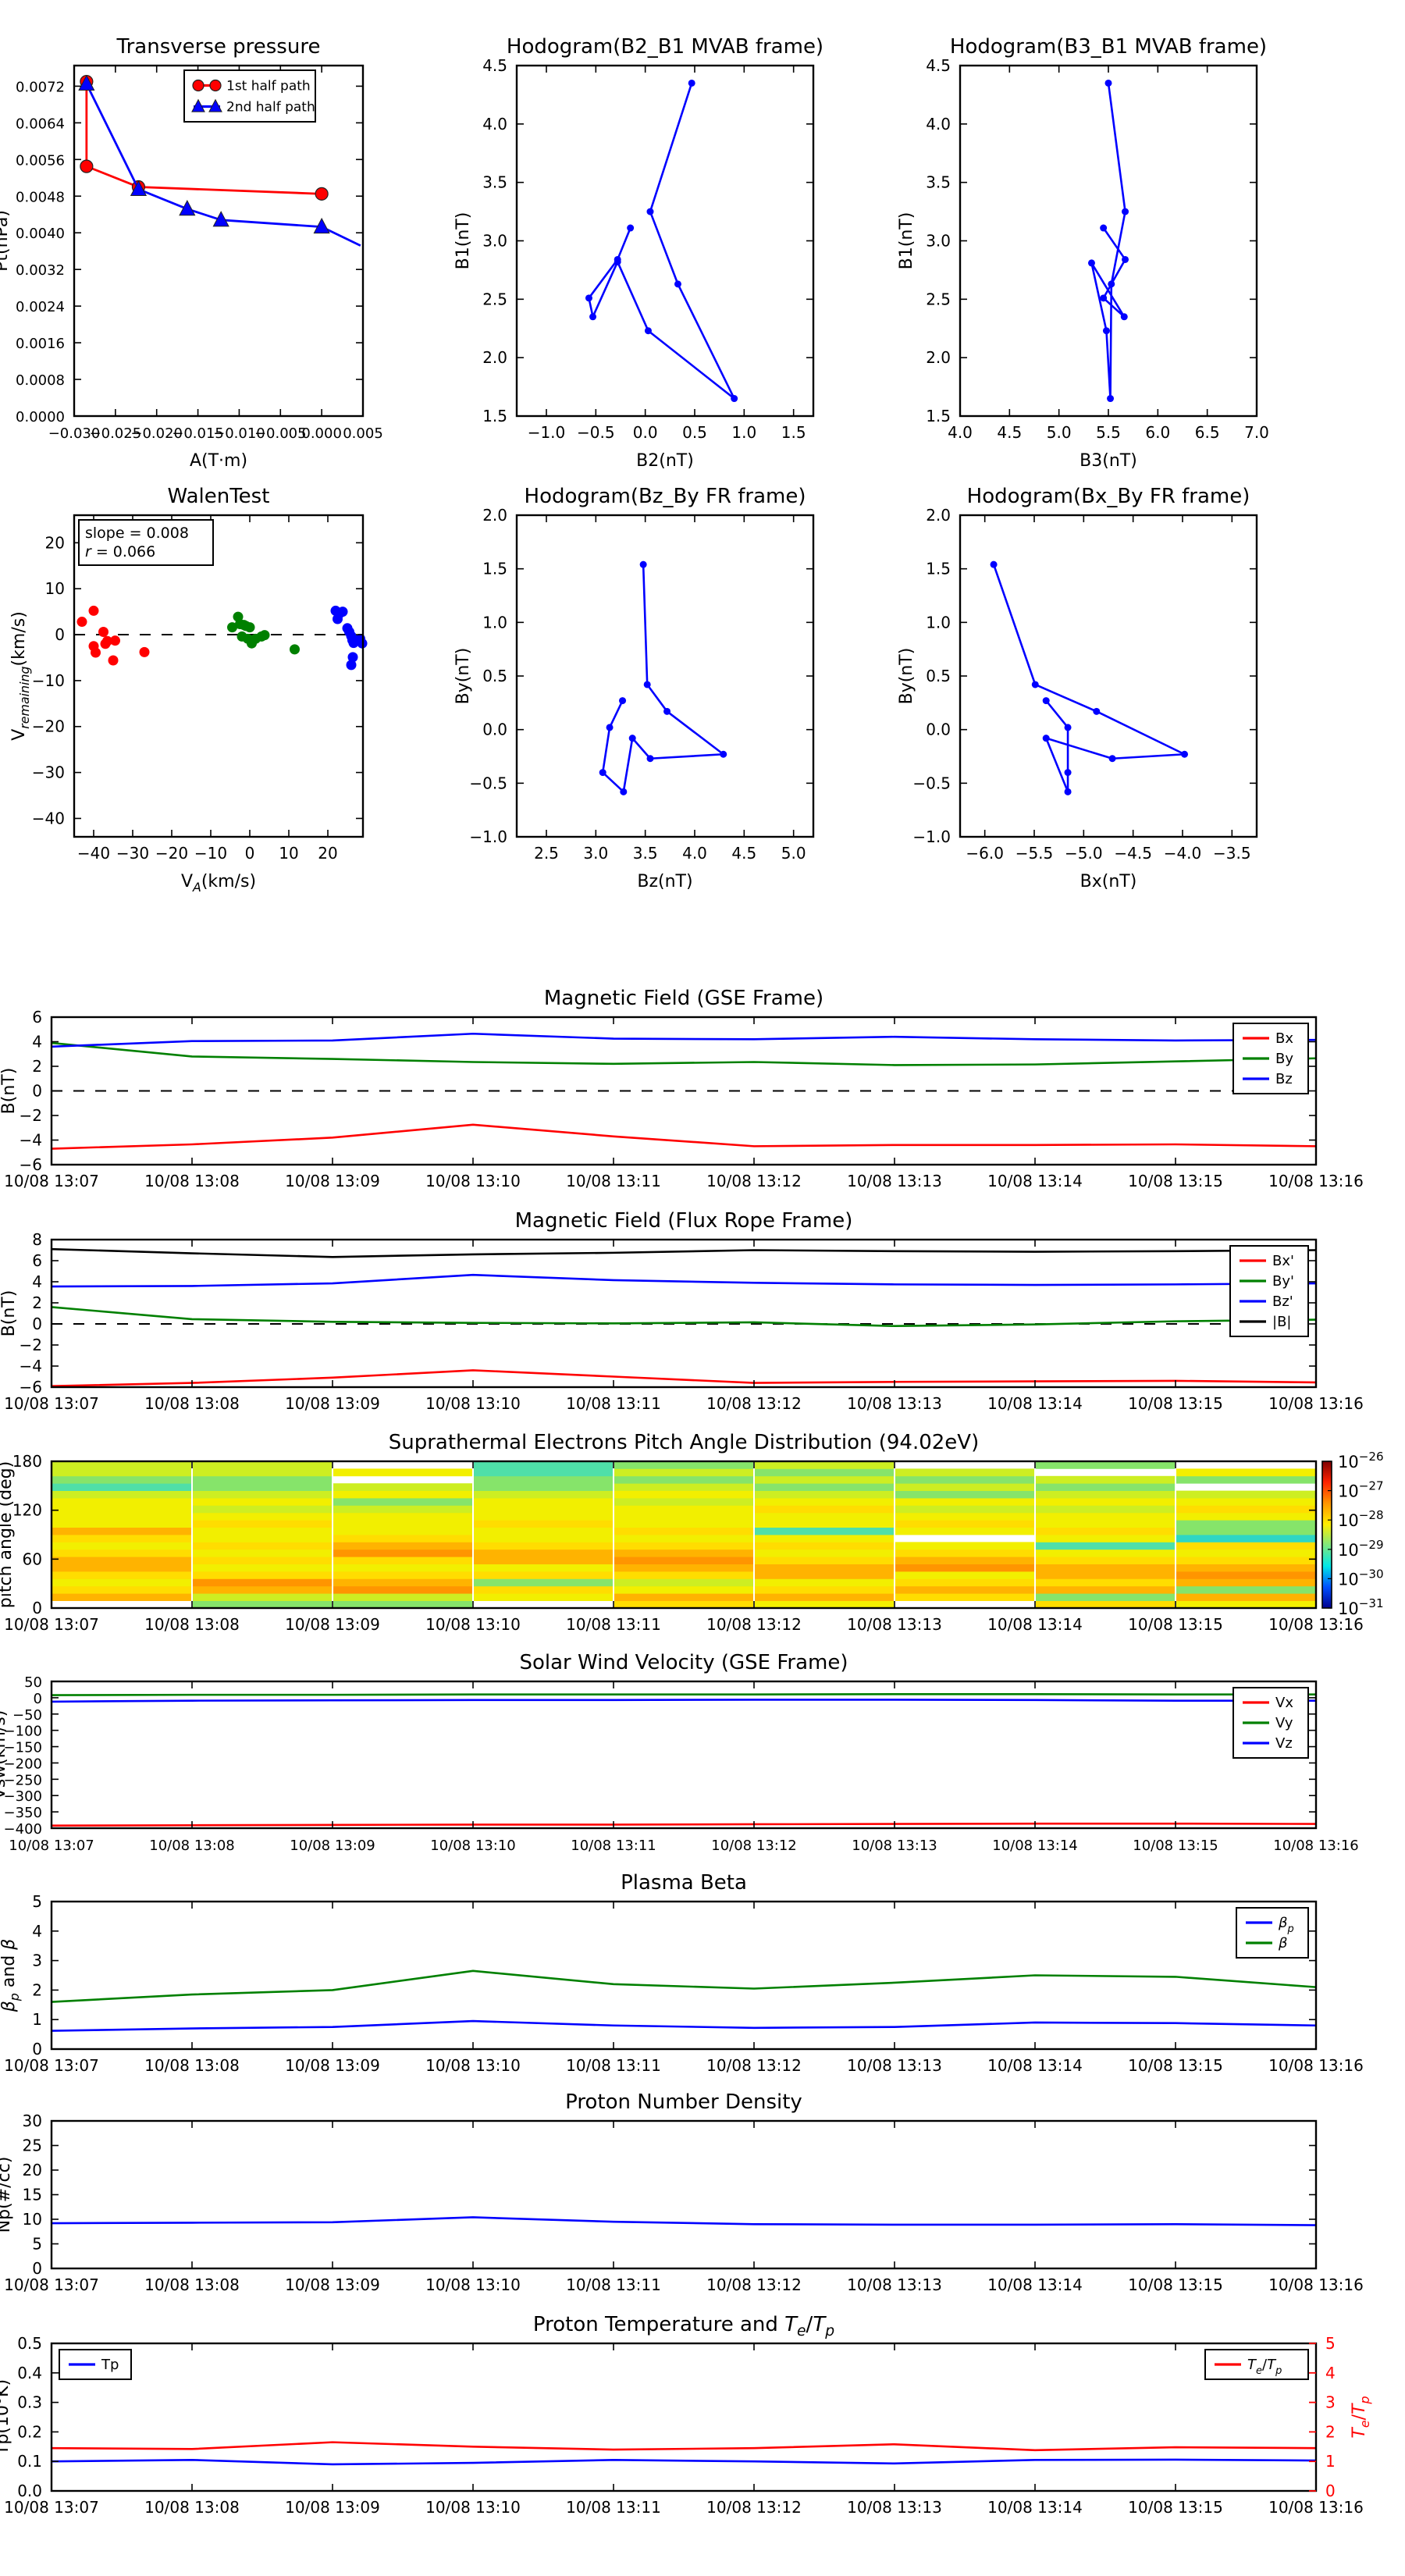 This screenshot has width=1405, height=2576. I want to click on mag-gse-xtick: 10/08 13:07, so click(51, 1181).